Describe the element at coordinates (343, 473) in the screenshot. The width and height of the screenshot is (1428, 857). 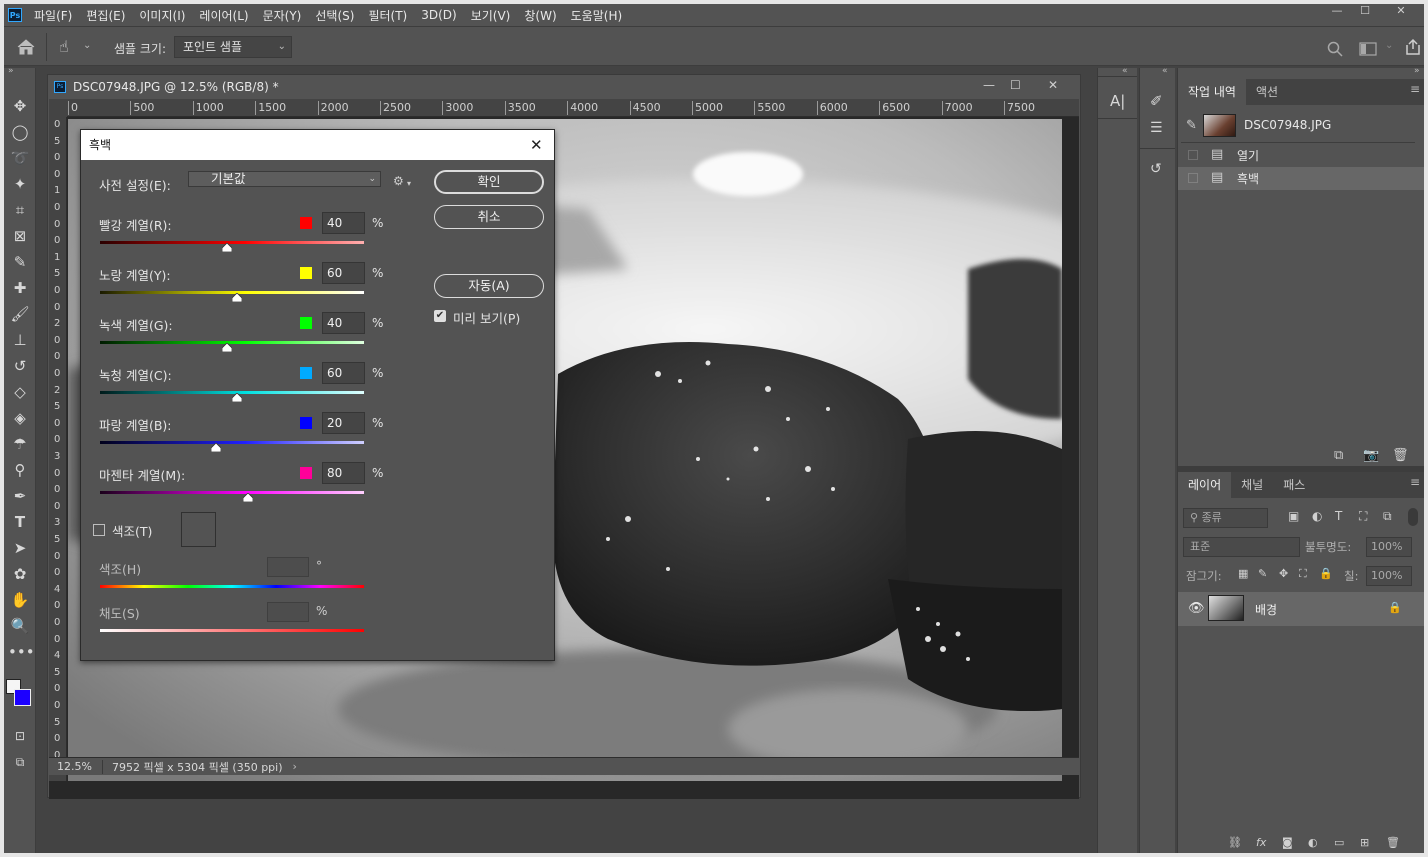
I see `channel-value-input: 80` at that location.